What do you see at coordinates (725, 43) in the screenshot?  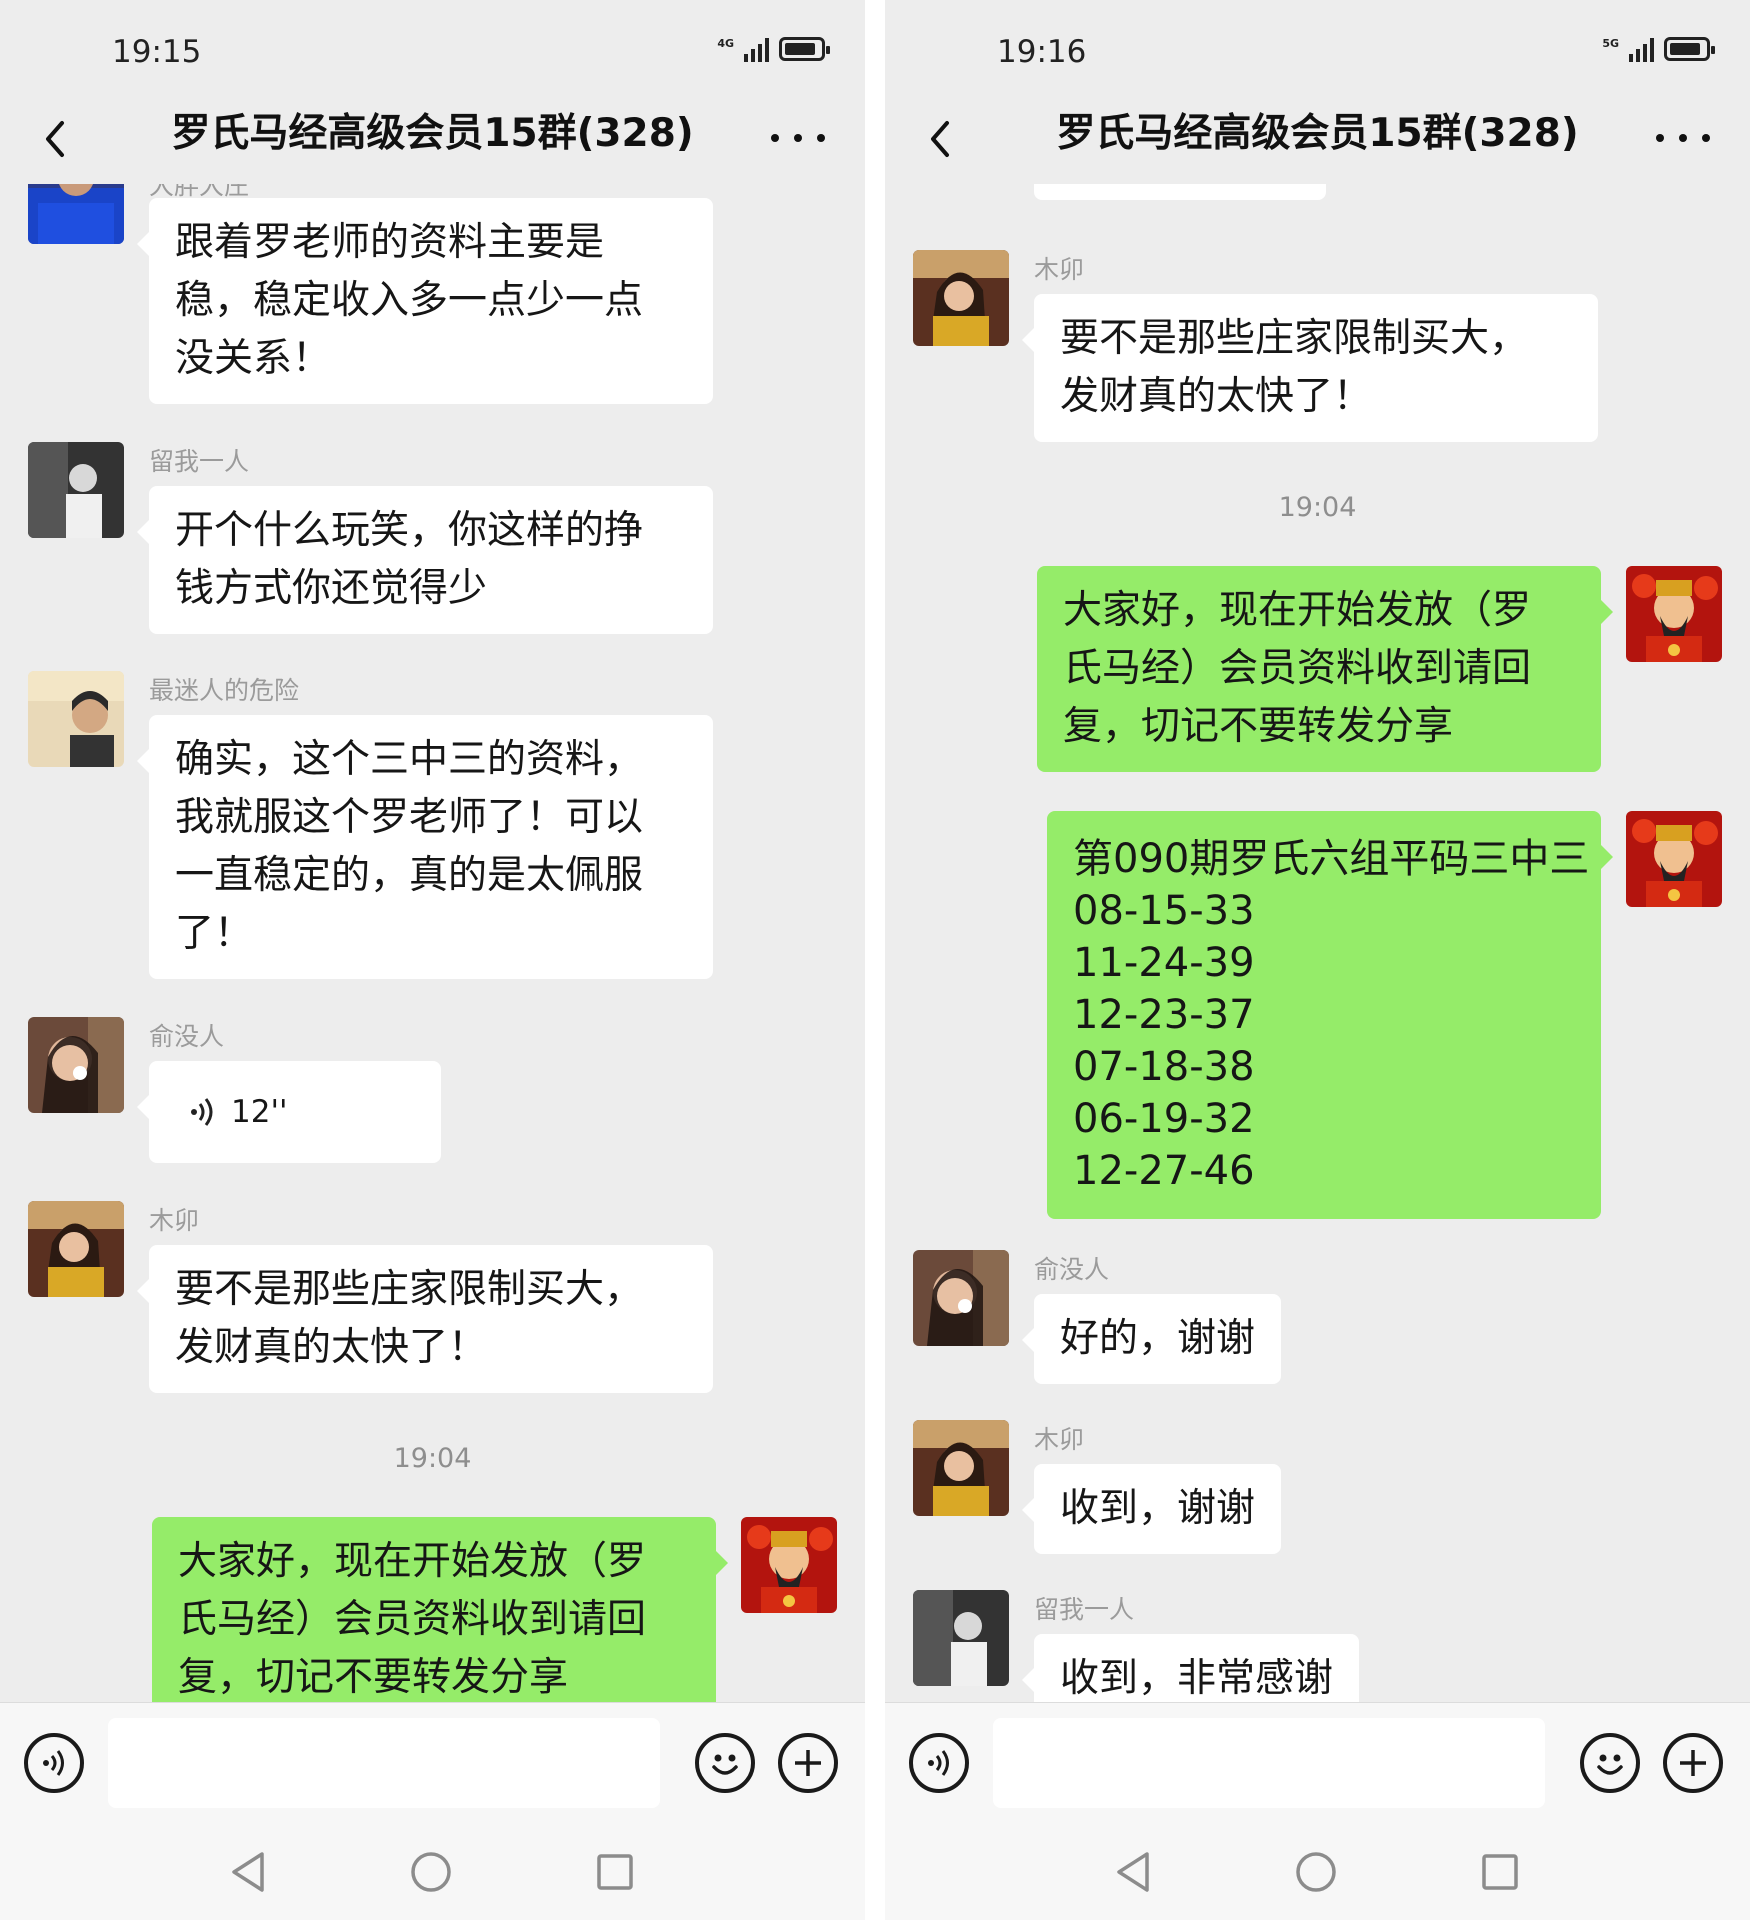 I see `network-type: 4G` at bounding box center [725, 43].